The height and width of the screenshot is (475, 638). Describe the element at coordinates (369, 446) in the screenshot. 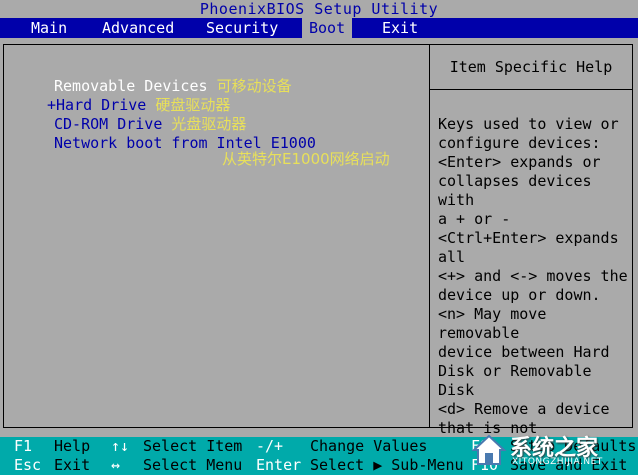

I see `key-minus-plus-desc: Change Values` at that location.